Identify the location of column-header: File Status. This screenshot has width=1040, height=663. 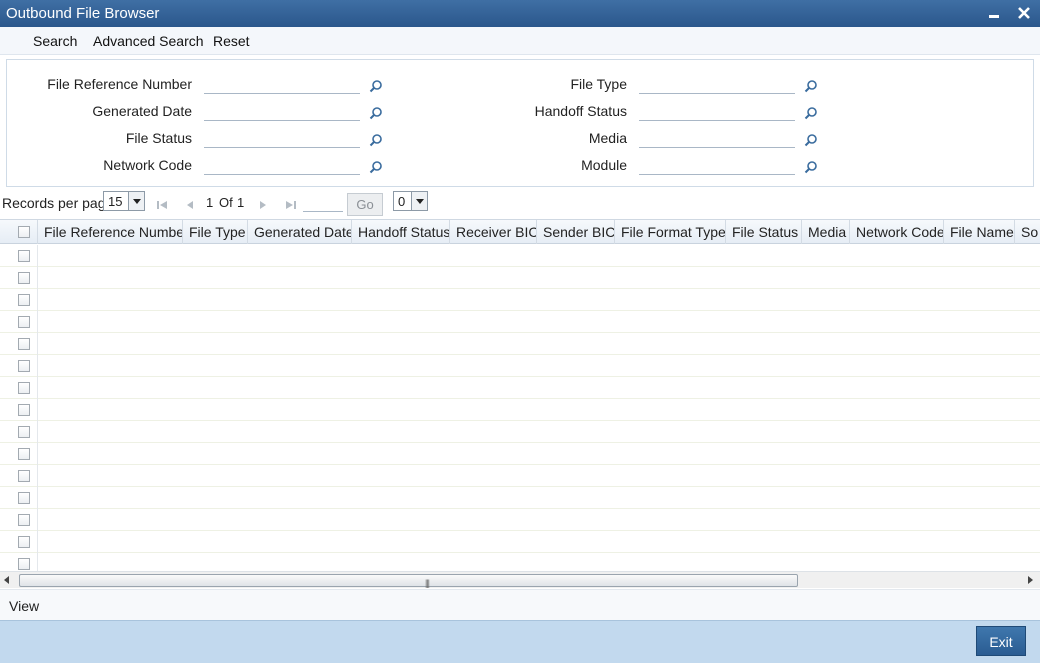
(764, 232).